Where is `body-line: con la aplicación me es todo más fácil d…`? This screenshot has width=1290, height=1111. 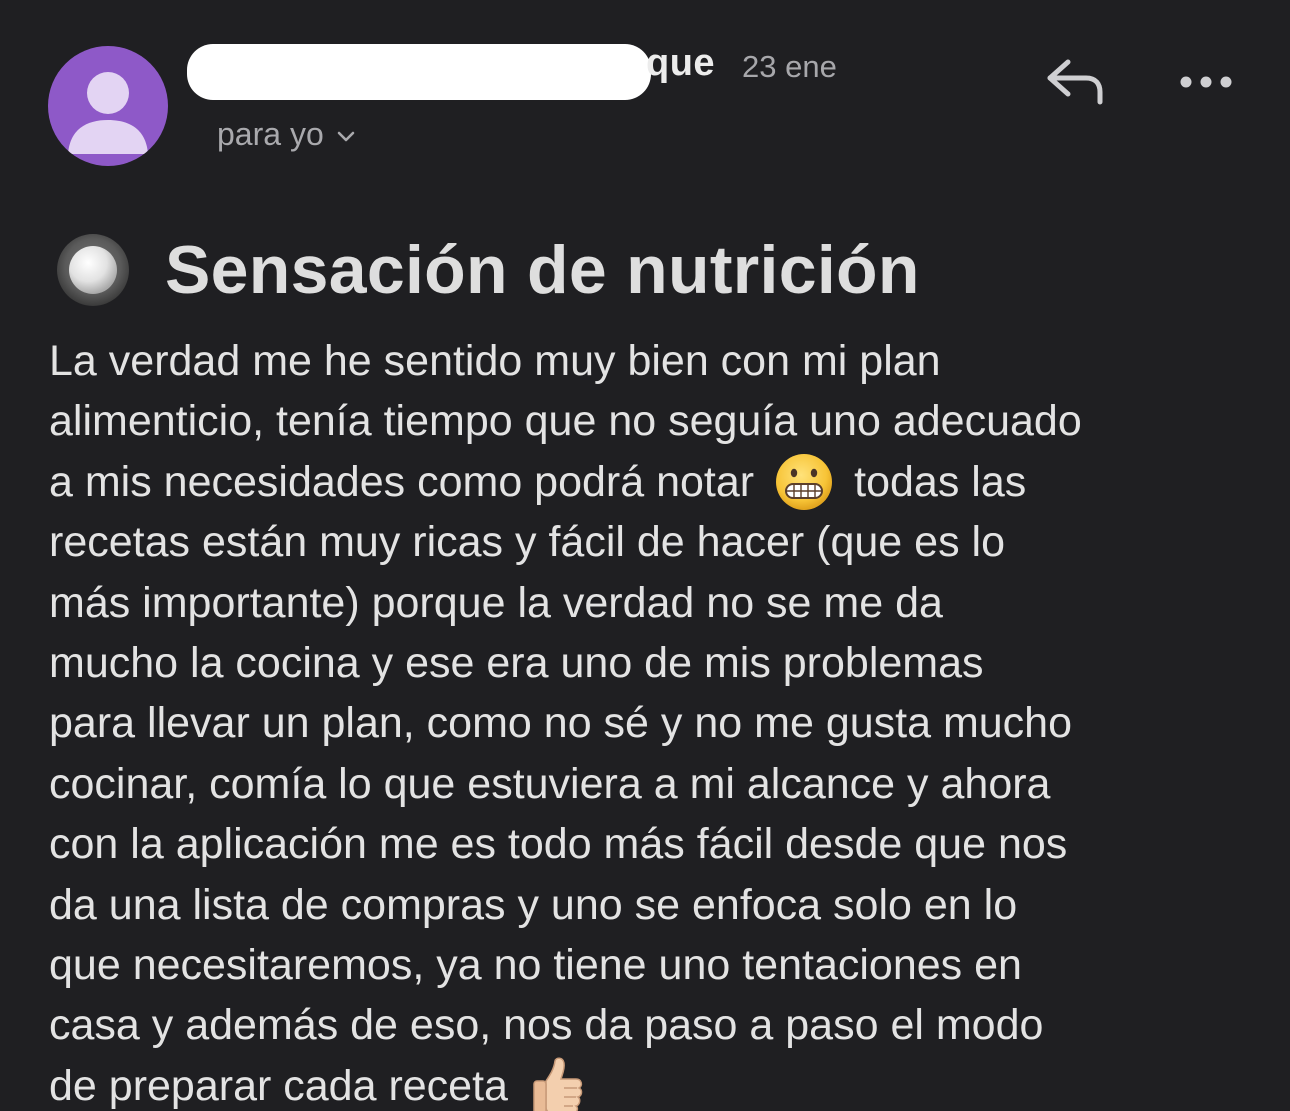 body-line: con la aplicación me es todo más fácil d… is located at coordinates (558, 844).